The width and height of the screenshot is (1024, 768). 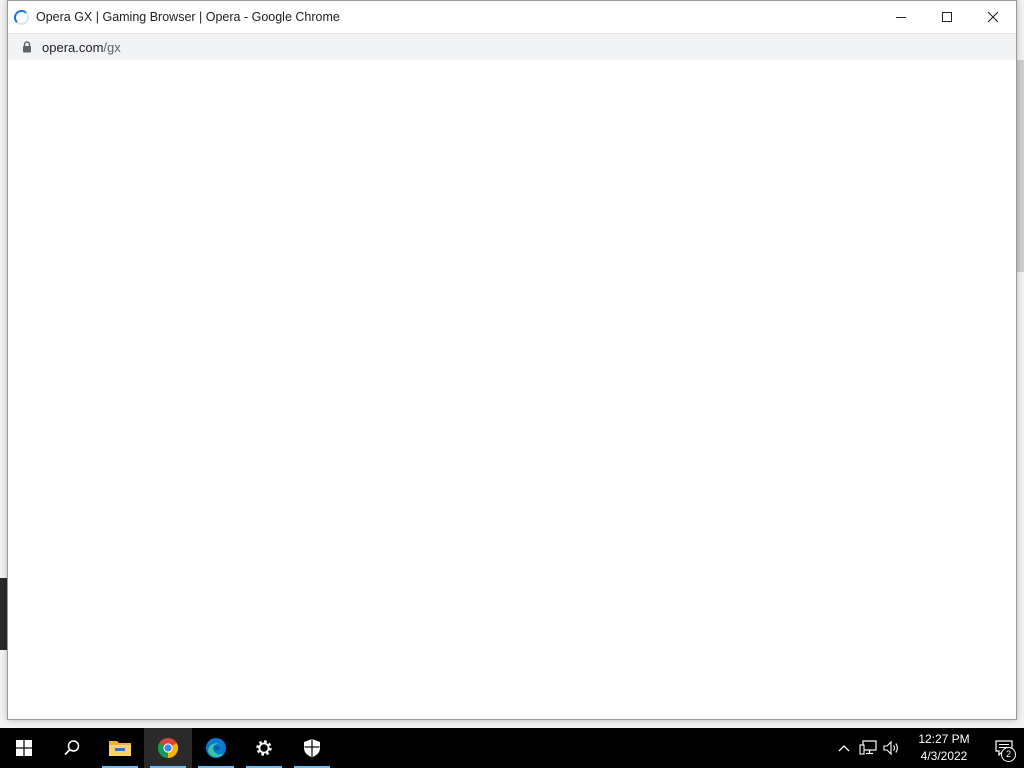 I want to click on chrome-icon, so click(x=168, y=748).